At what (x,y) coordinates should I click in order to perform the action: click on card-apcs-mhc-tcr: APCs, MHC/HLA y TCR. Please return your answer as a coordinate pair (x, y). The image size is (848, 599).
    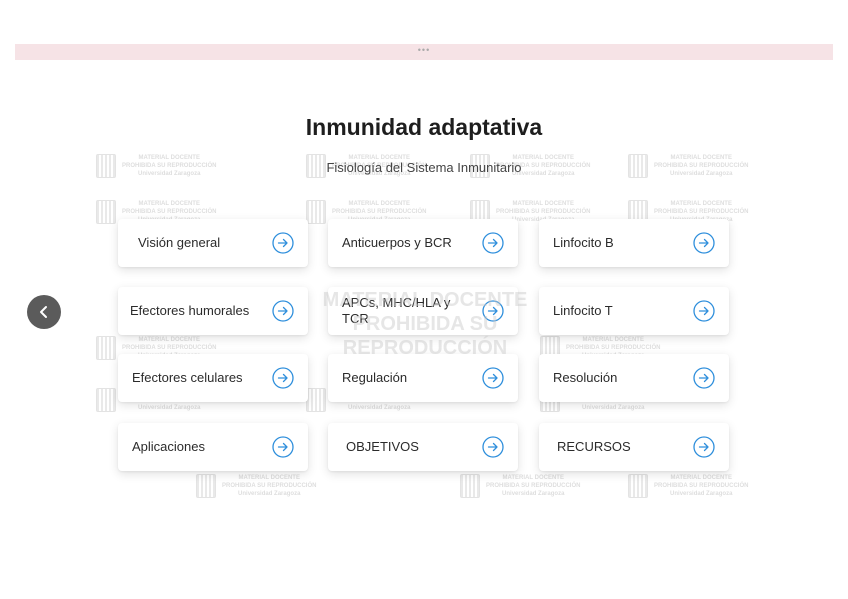
    Looking at the image, I should click on (423, 311).